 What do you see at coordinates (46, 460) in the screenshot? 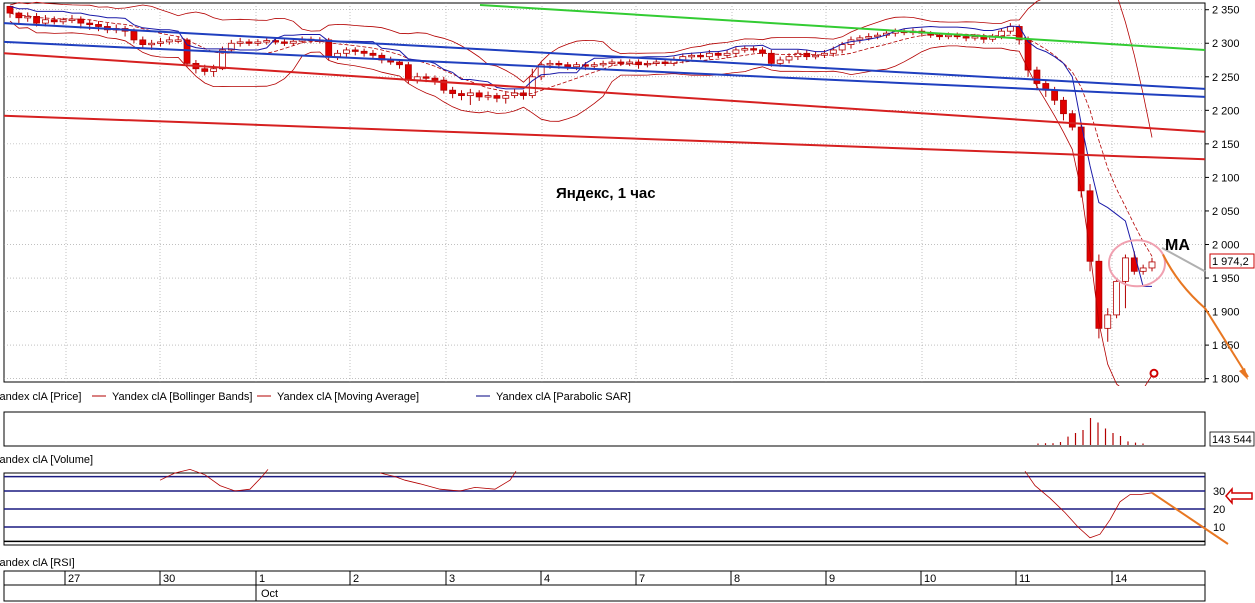
I see `volume-label: Yandex clA [Volume]` at bounding box center [46, 460].